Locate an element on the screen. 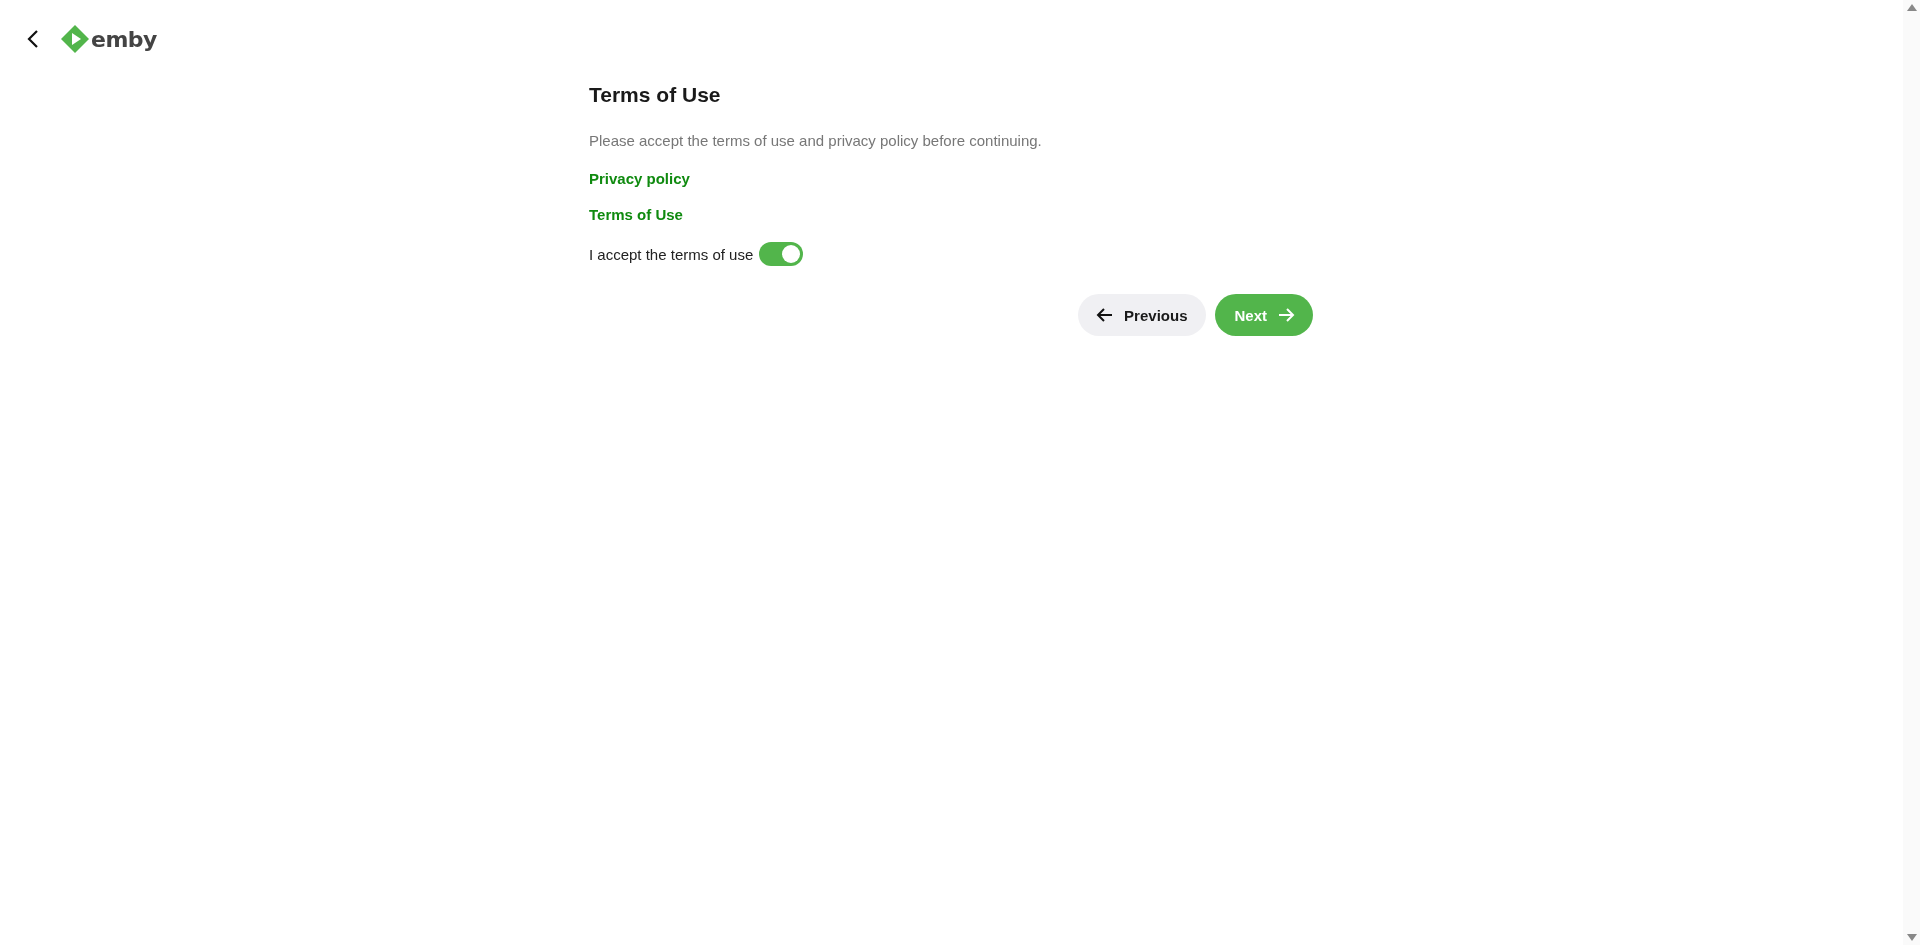  accept-label: I accept the terms of use is located at coordinates (671, 254).